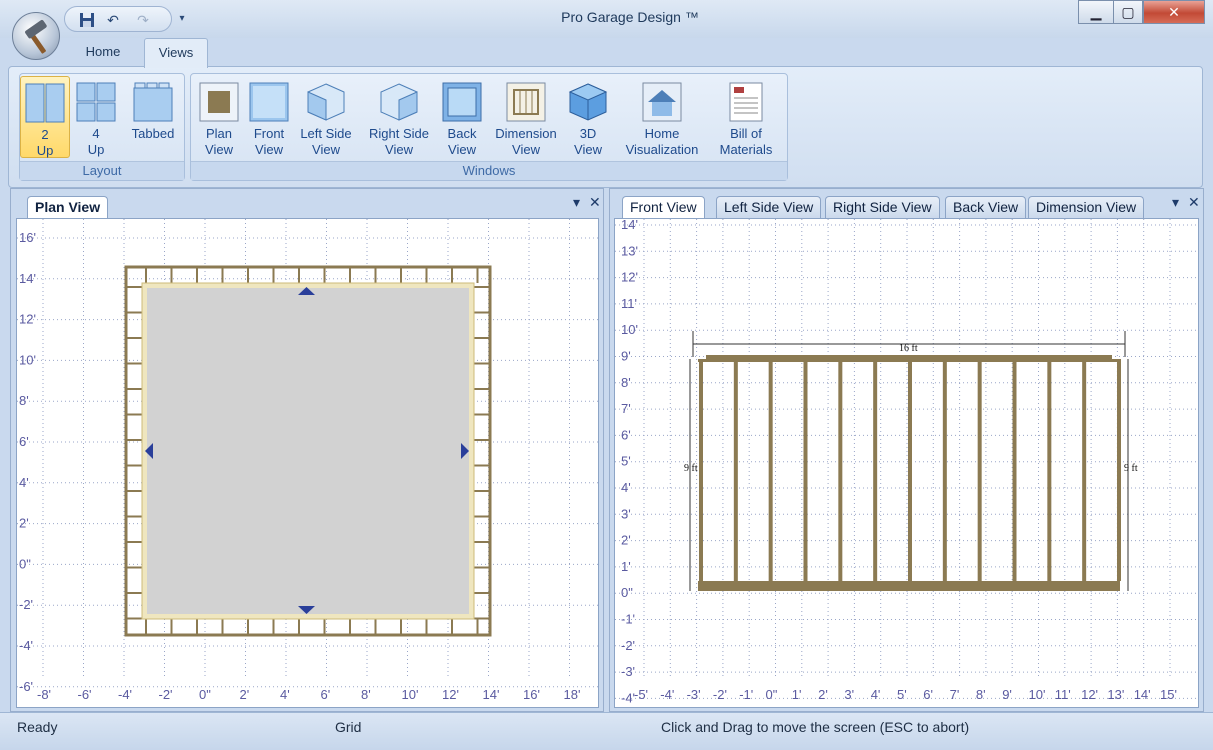  Describe the element at coordinates (1086, 207) in the screenshot. I see `tab-dimension-view: Dimension View` at that location.